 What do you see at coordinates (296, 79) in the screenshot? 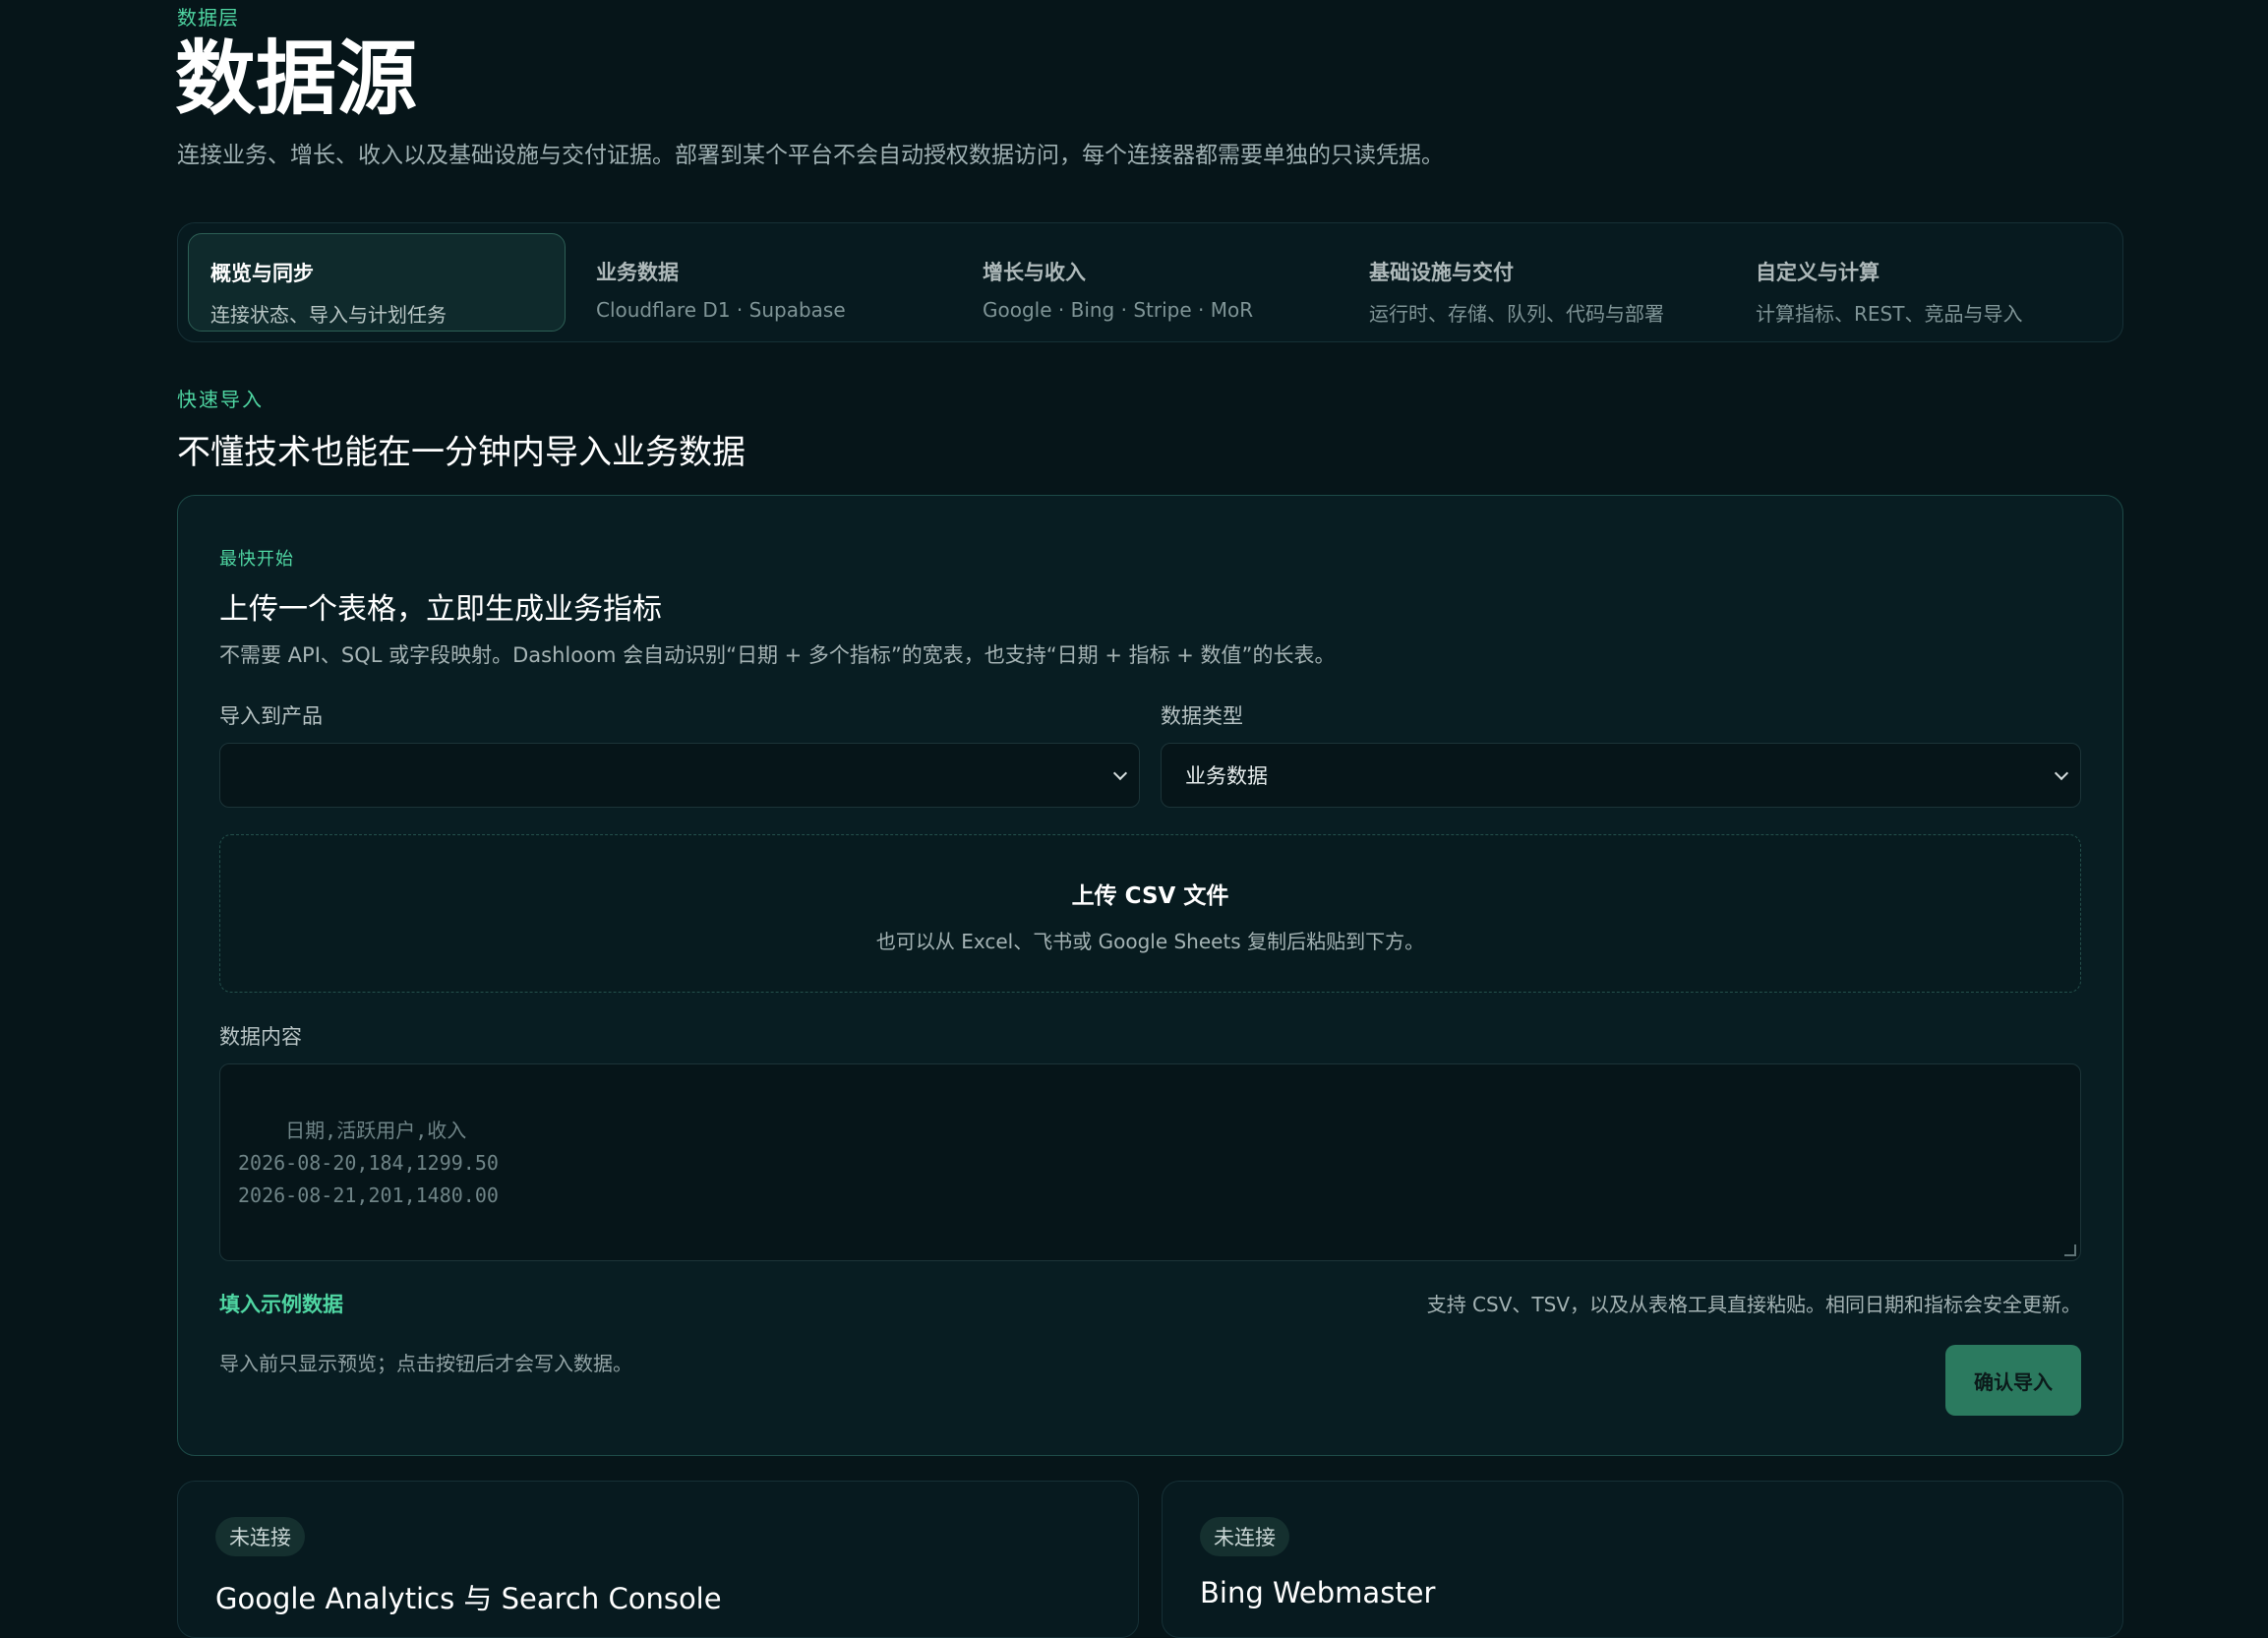
I see `page-title: 数据源` at bounding box center [296, 79].